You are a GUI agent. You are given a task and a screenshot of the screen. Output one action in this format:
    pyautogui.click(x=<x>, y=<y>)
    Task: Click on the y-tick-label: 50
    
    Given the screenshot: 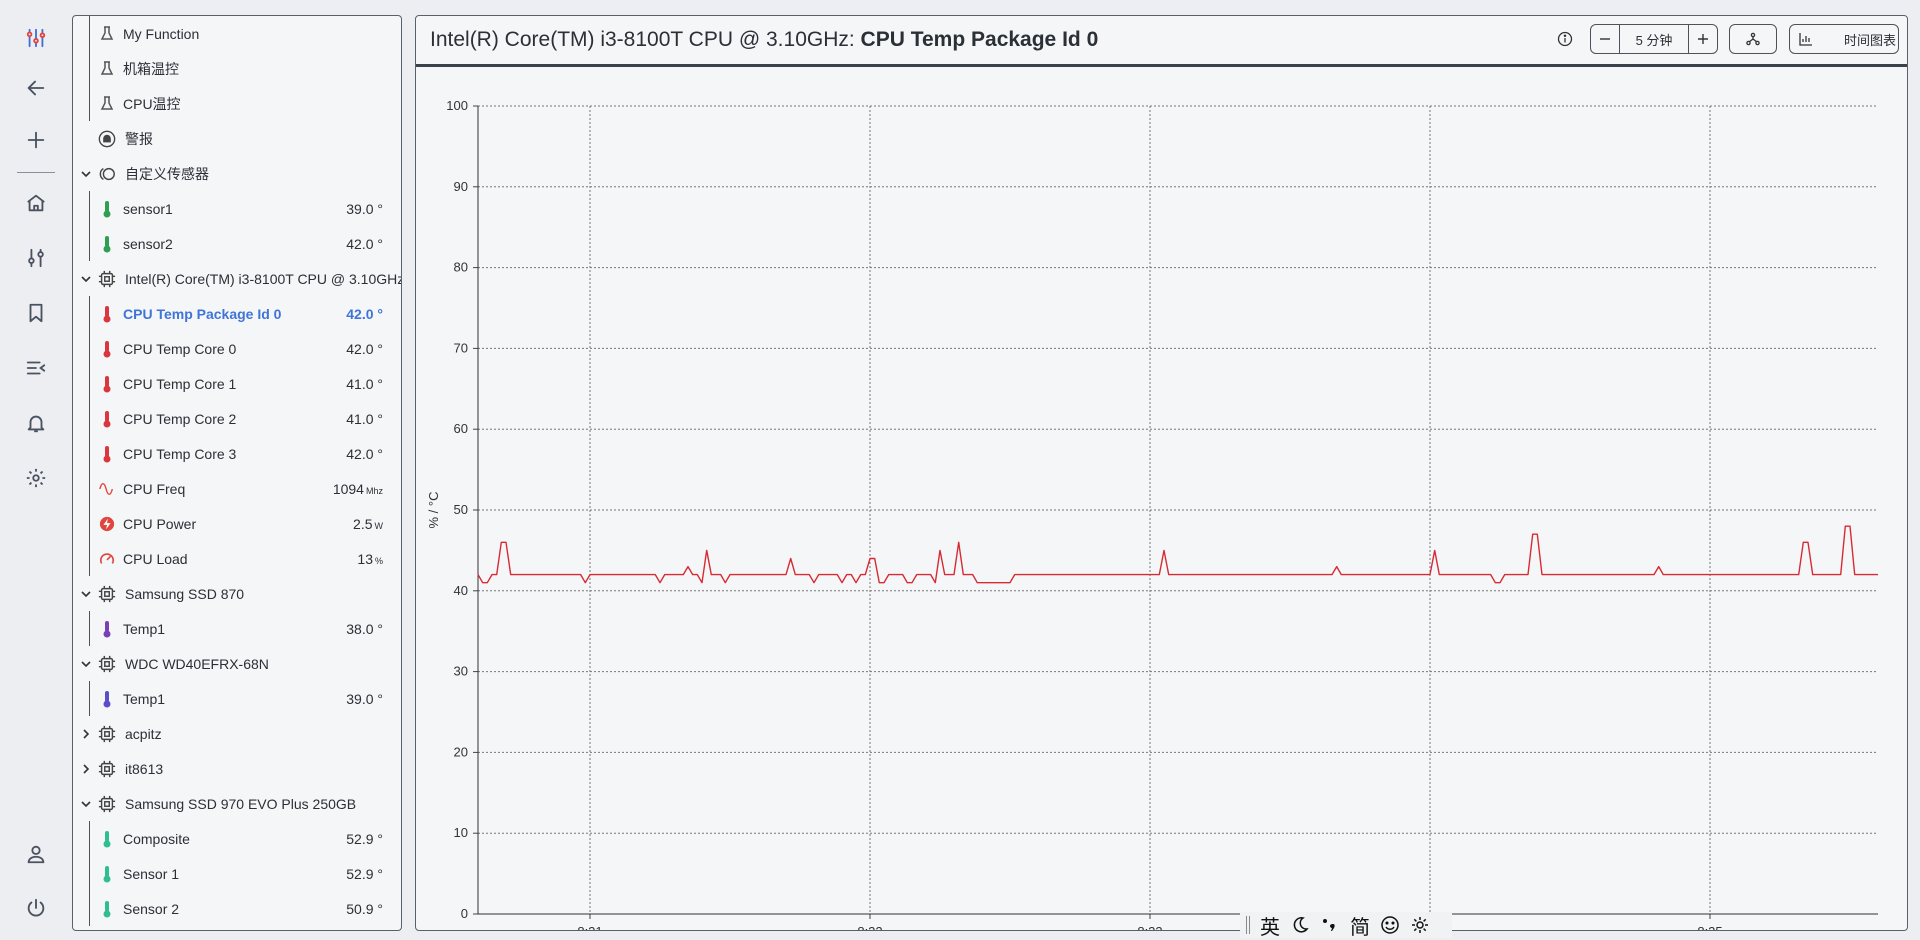 What is the action you would take?
    pyautogui.click(x=461, y=509)
    